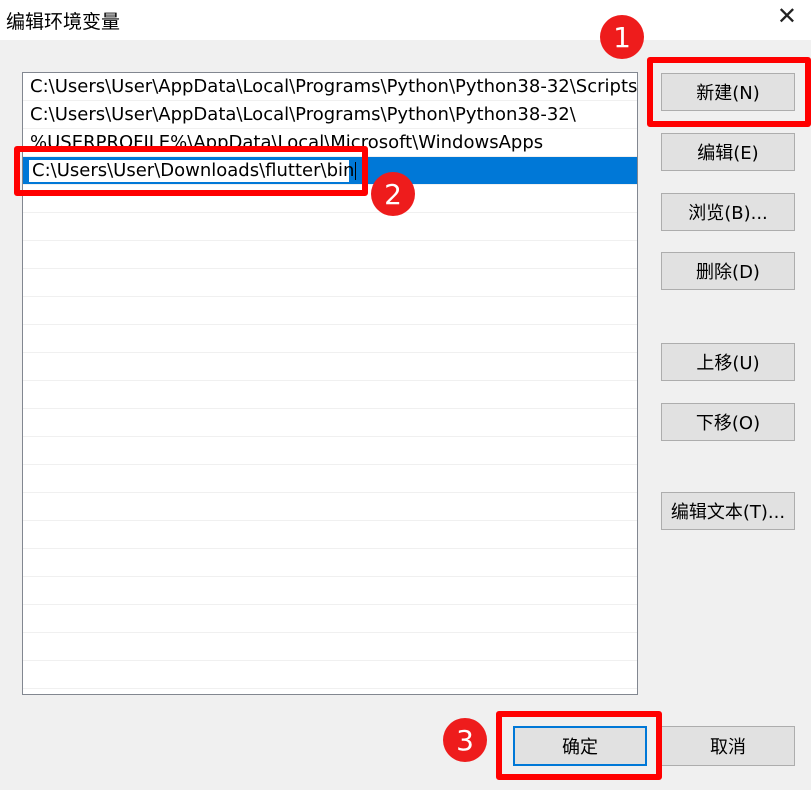 Image resolution: width=811 pixels, height=790 pixels. I want to click on move-down-button: 下移(O), so click(728, 422).